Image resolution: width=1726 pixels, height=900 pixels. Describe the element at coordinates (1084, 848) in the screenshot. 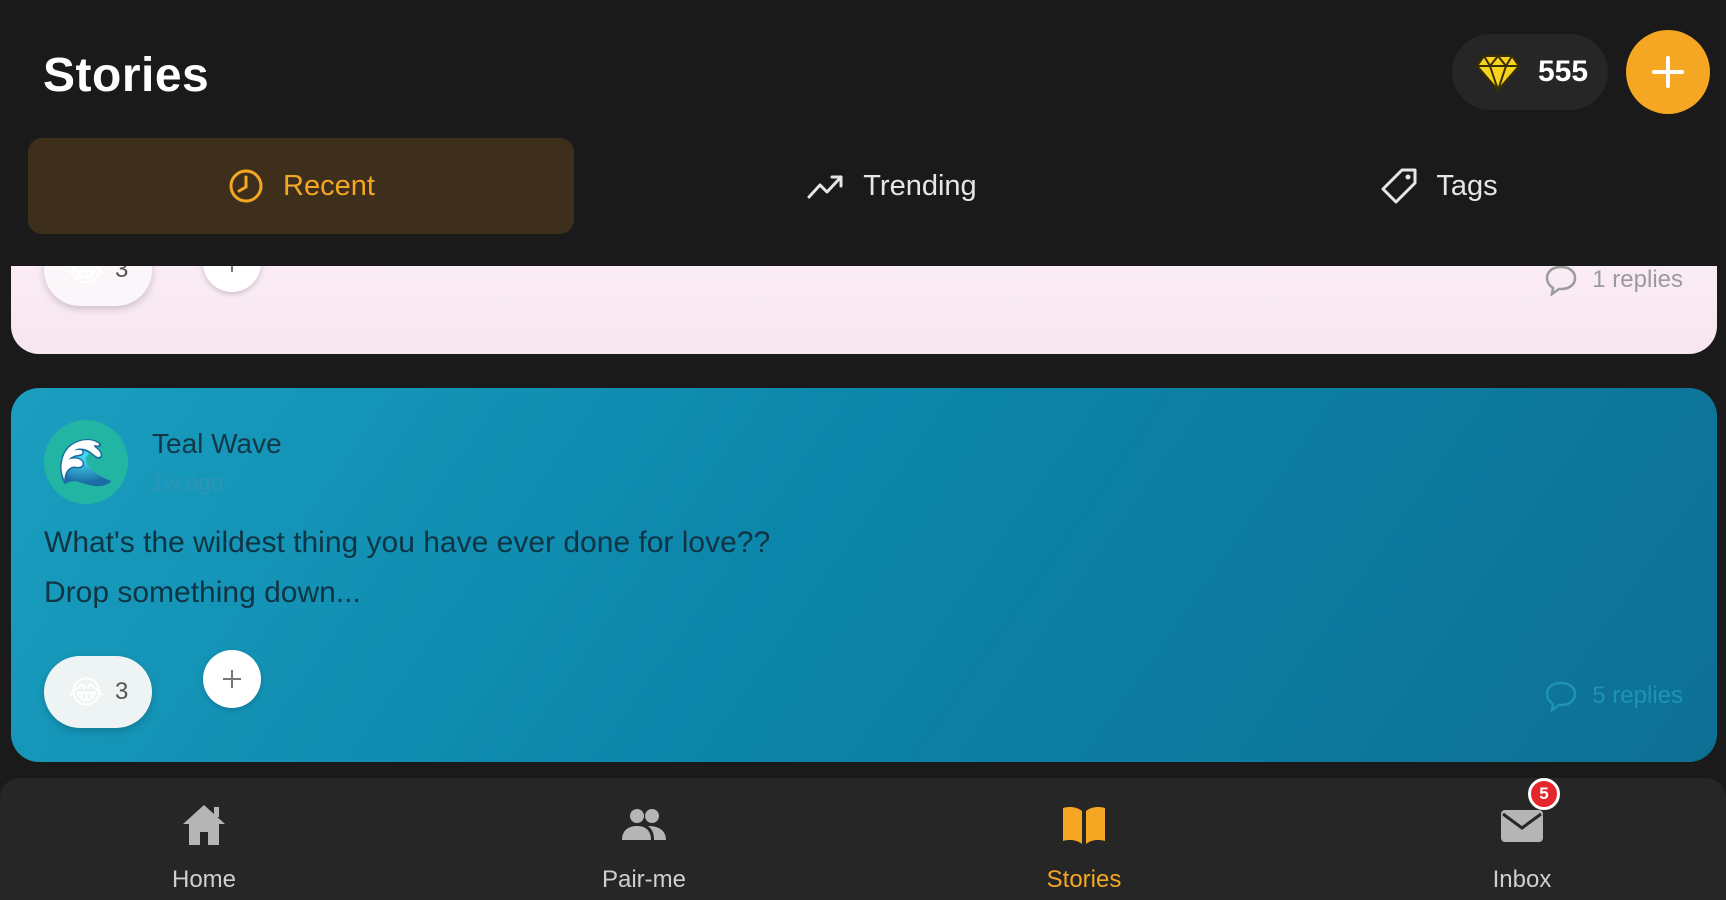

I see `nav-stories: Stories` at that location.